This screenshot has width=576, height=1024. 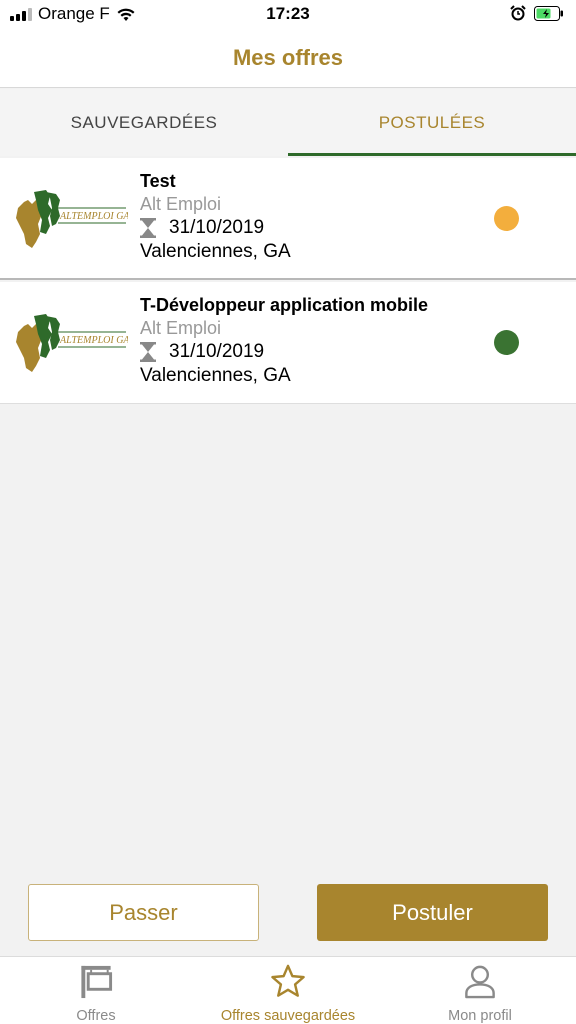 I want to click on page-title: Mes offres, so click(x=288, y=57).